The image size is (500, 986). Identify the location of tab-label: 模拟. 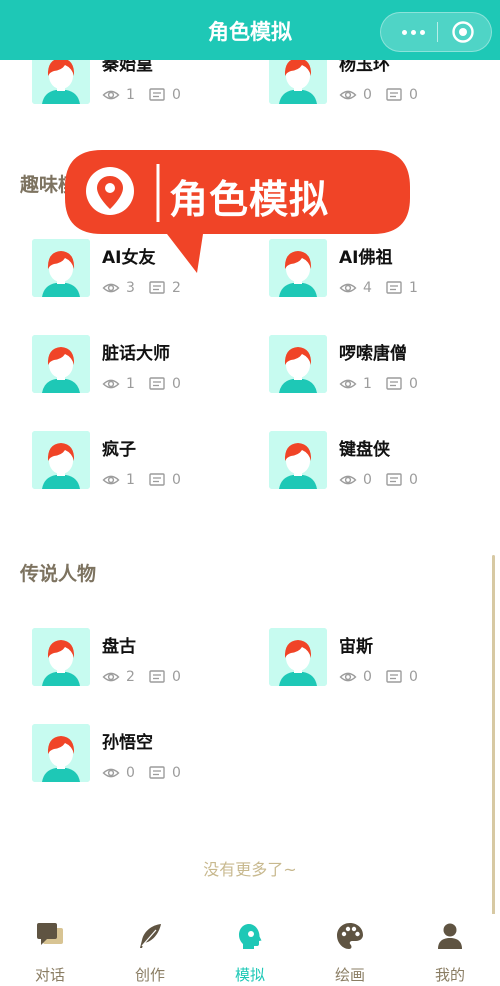
(249, 975).